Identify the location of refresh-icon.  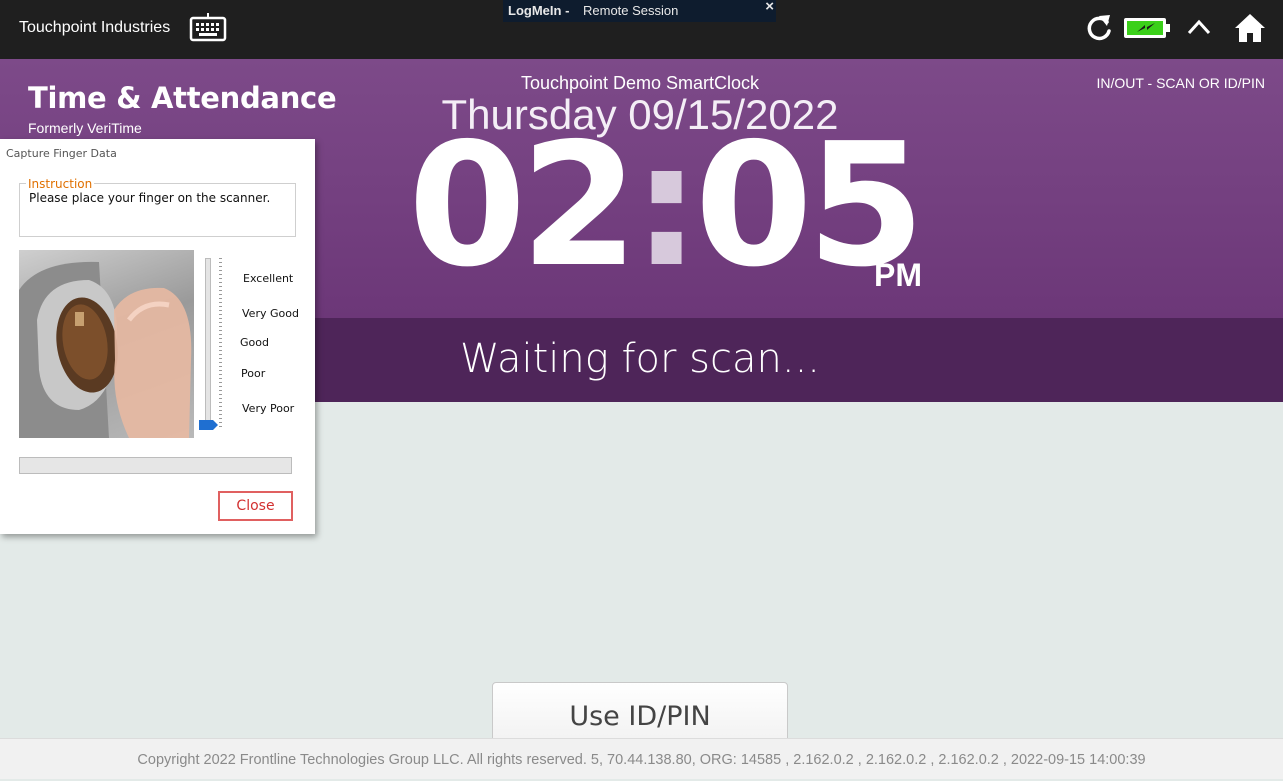
(1099, 28).